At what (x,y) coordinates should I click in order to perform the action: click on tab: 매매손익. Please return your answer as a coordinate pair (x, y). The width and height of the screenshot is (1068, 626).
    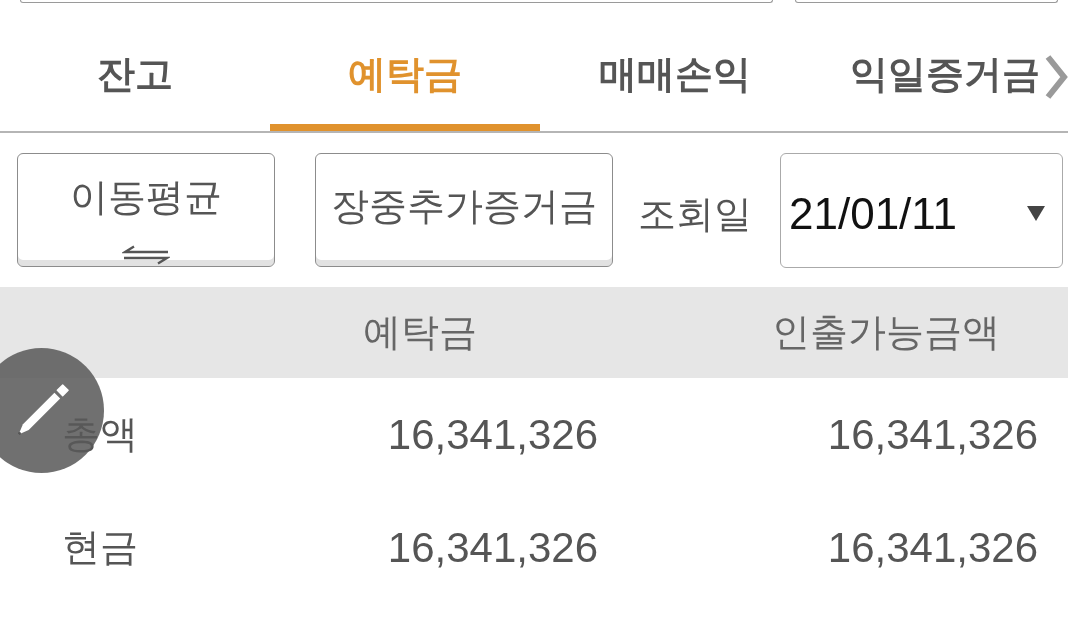
    Looking at the image, I should click on (675, 67).